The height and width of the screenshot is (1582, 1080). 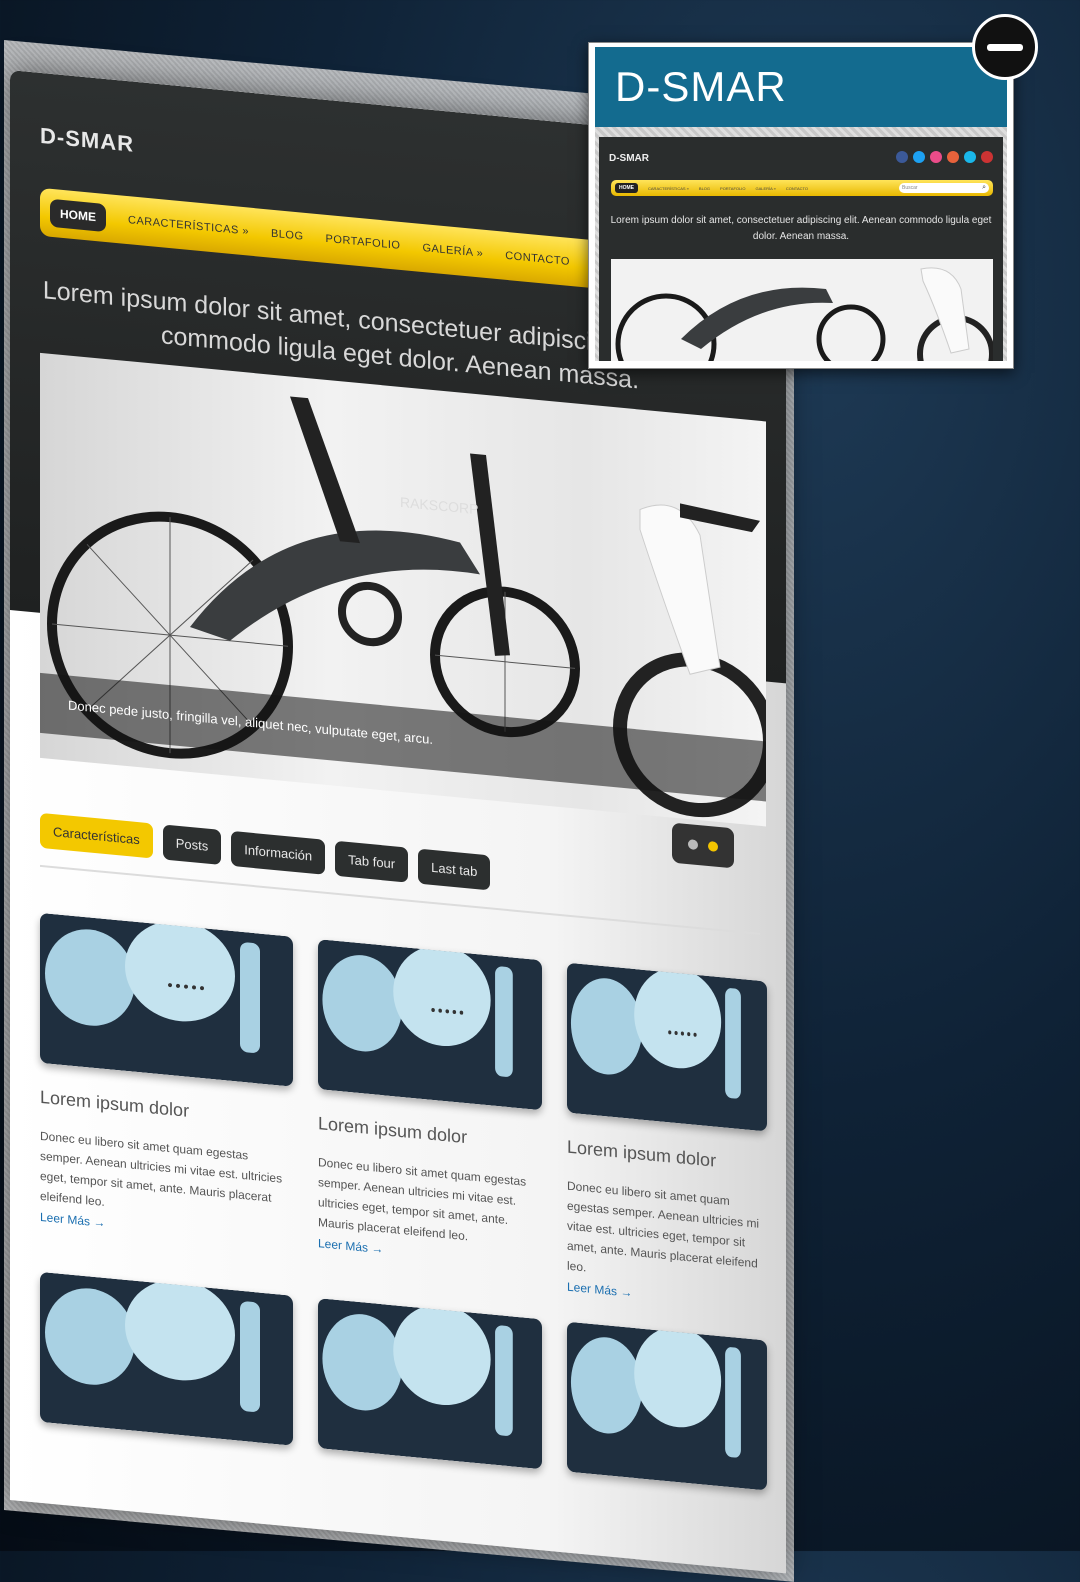 I want to click on nav-item-caracteristicas: CARACTERÍSTICAS », so click(x=188, y=225).